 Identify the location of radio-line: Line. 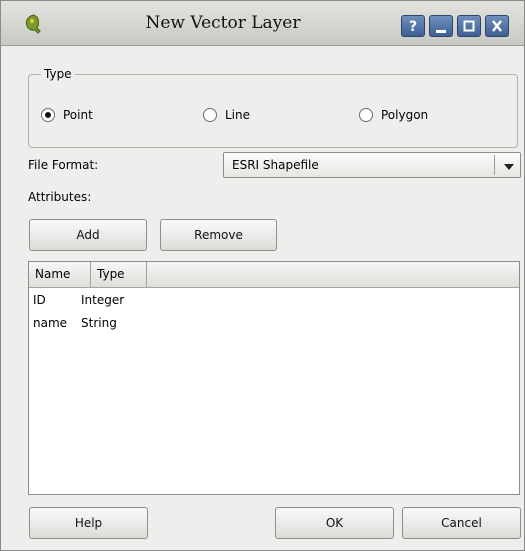
(226, 115).